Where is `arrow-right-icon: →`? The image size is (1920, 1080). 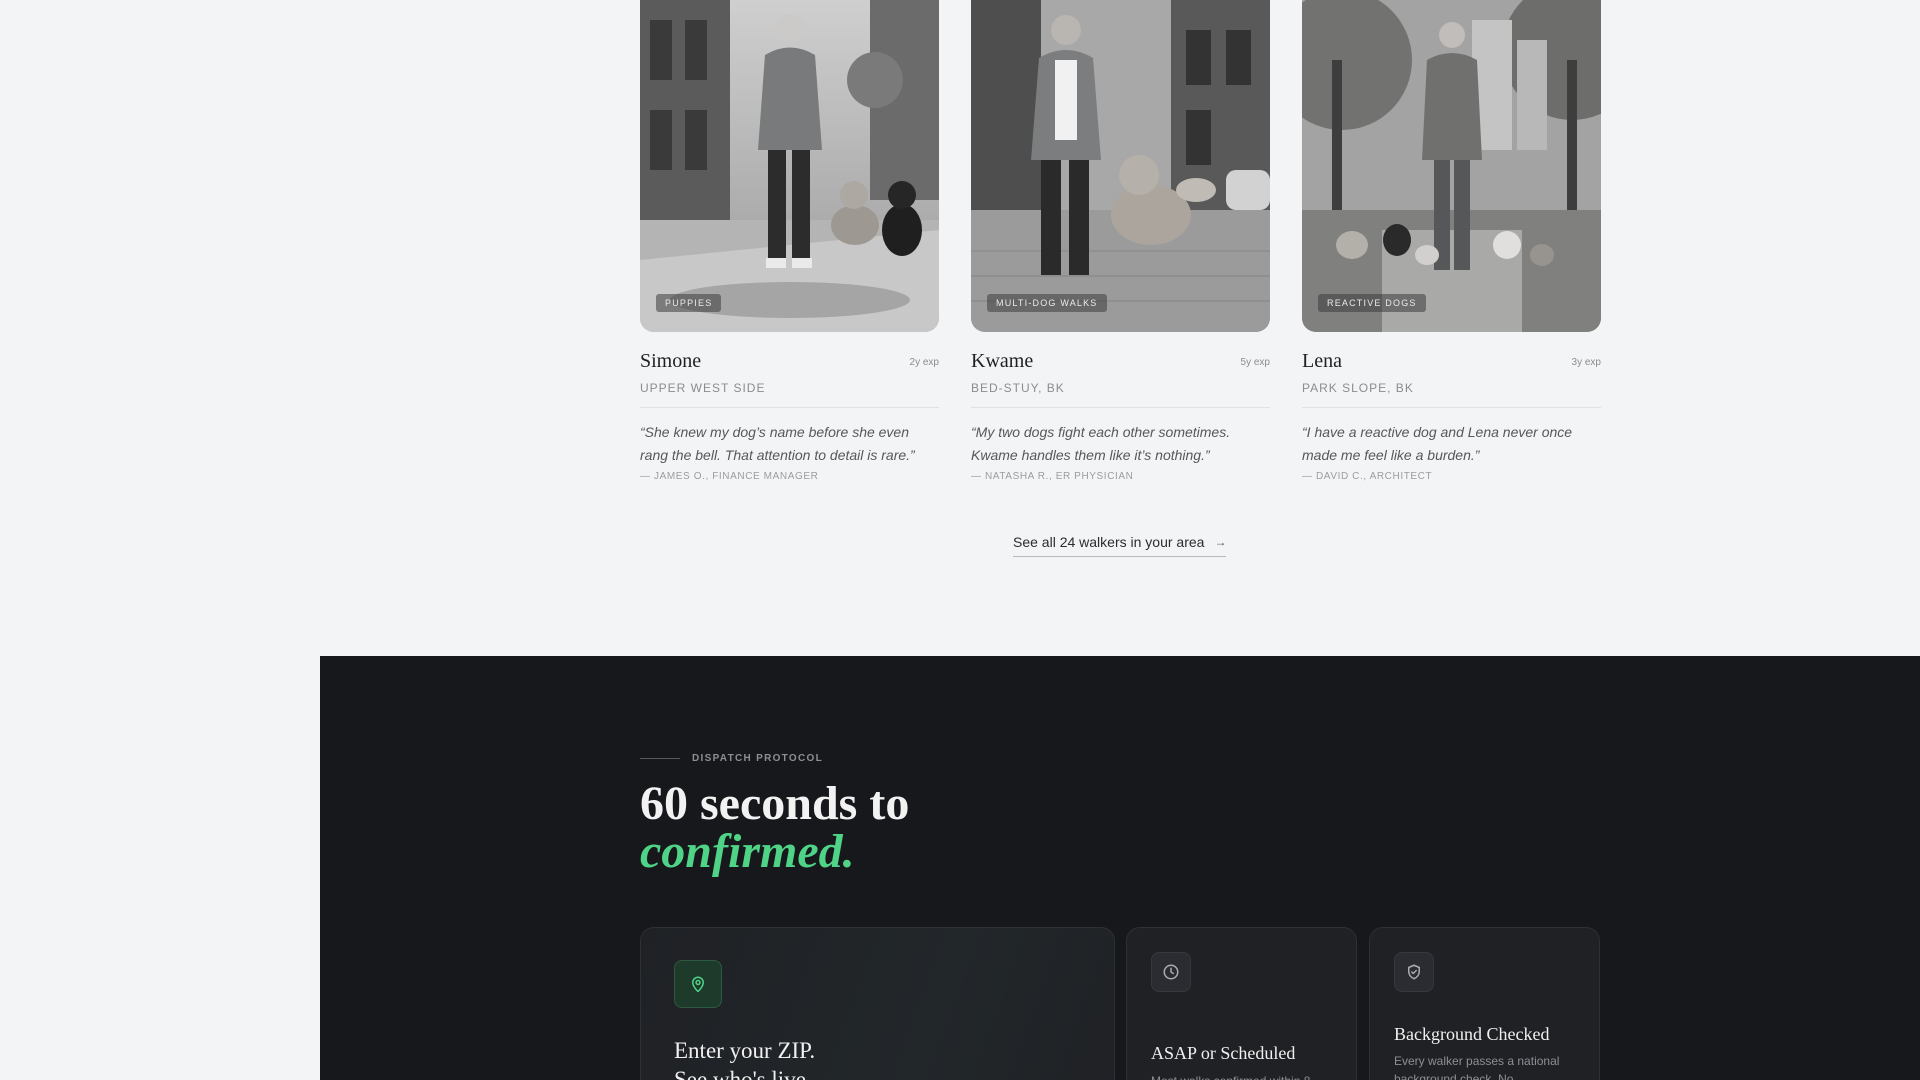
arrow-right-icon: → is located at coordinates (1220, 542).